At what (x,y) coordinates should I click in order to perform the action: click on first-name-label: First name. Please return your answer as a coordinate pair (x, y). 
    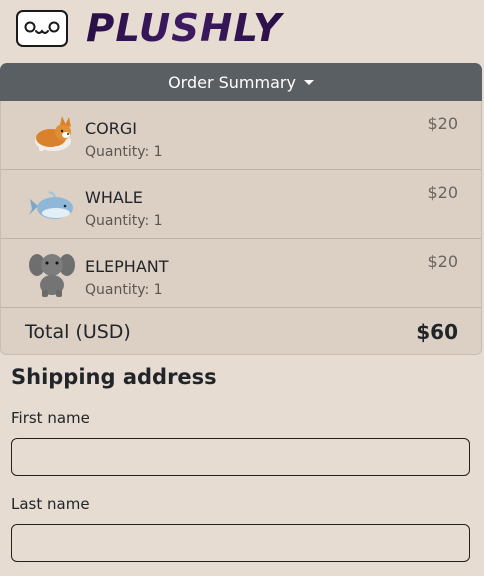
    Looking at the image, I should click on (50, 418).